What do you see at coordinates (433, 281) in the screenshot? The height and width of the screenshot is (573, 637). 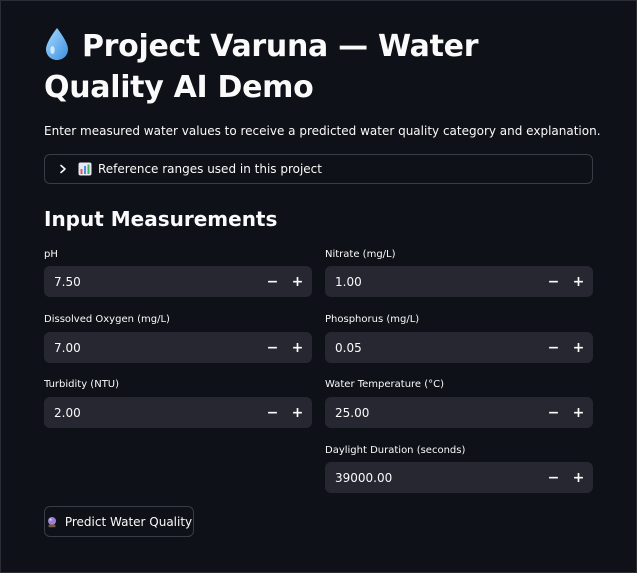 I see `nitrate-input` at bounding box center [433, 281].